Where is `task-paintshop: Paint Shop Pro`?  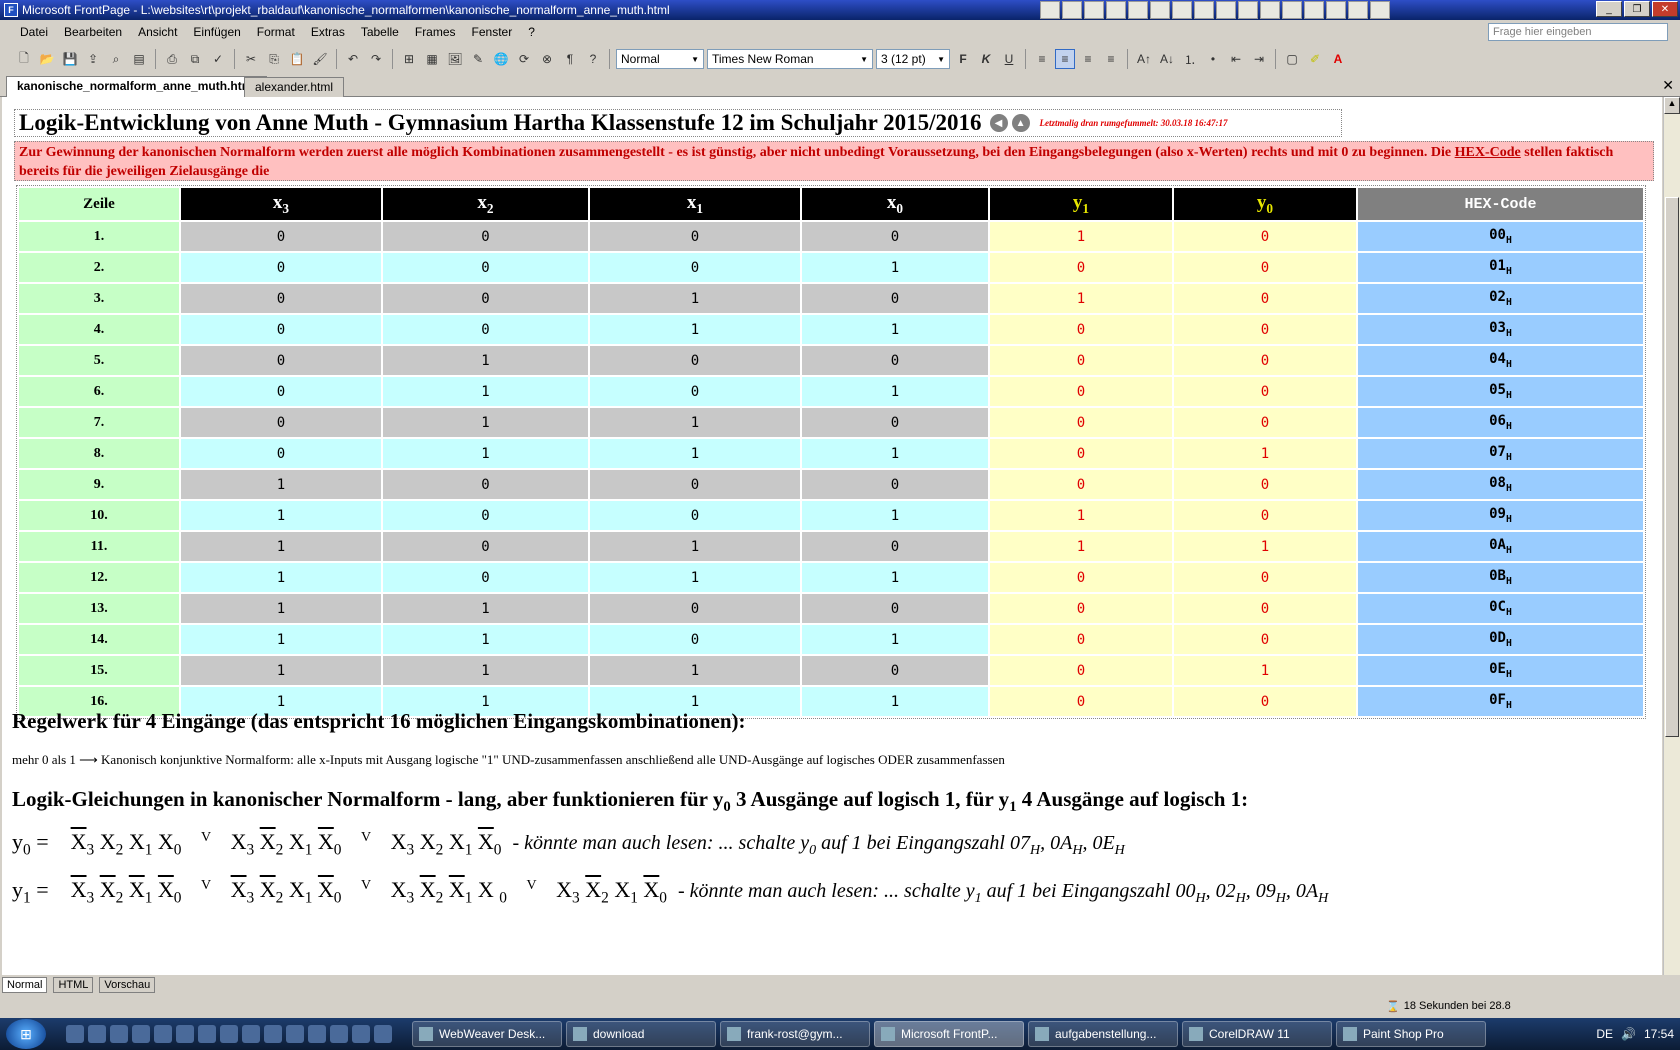
task-paintshop: Paint Shop Pro is located at coordinates (1411, 1034).